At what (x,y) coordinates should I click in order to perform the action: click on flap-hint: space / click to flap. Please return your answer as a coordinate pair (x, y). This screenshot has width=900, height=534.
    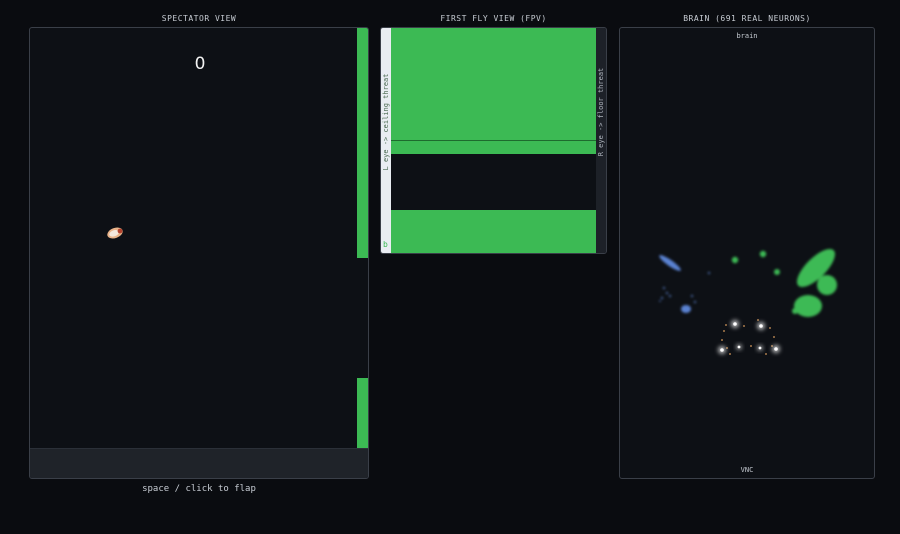
    Looking at the image, I should click on (199, 489).